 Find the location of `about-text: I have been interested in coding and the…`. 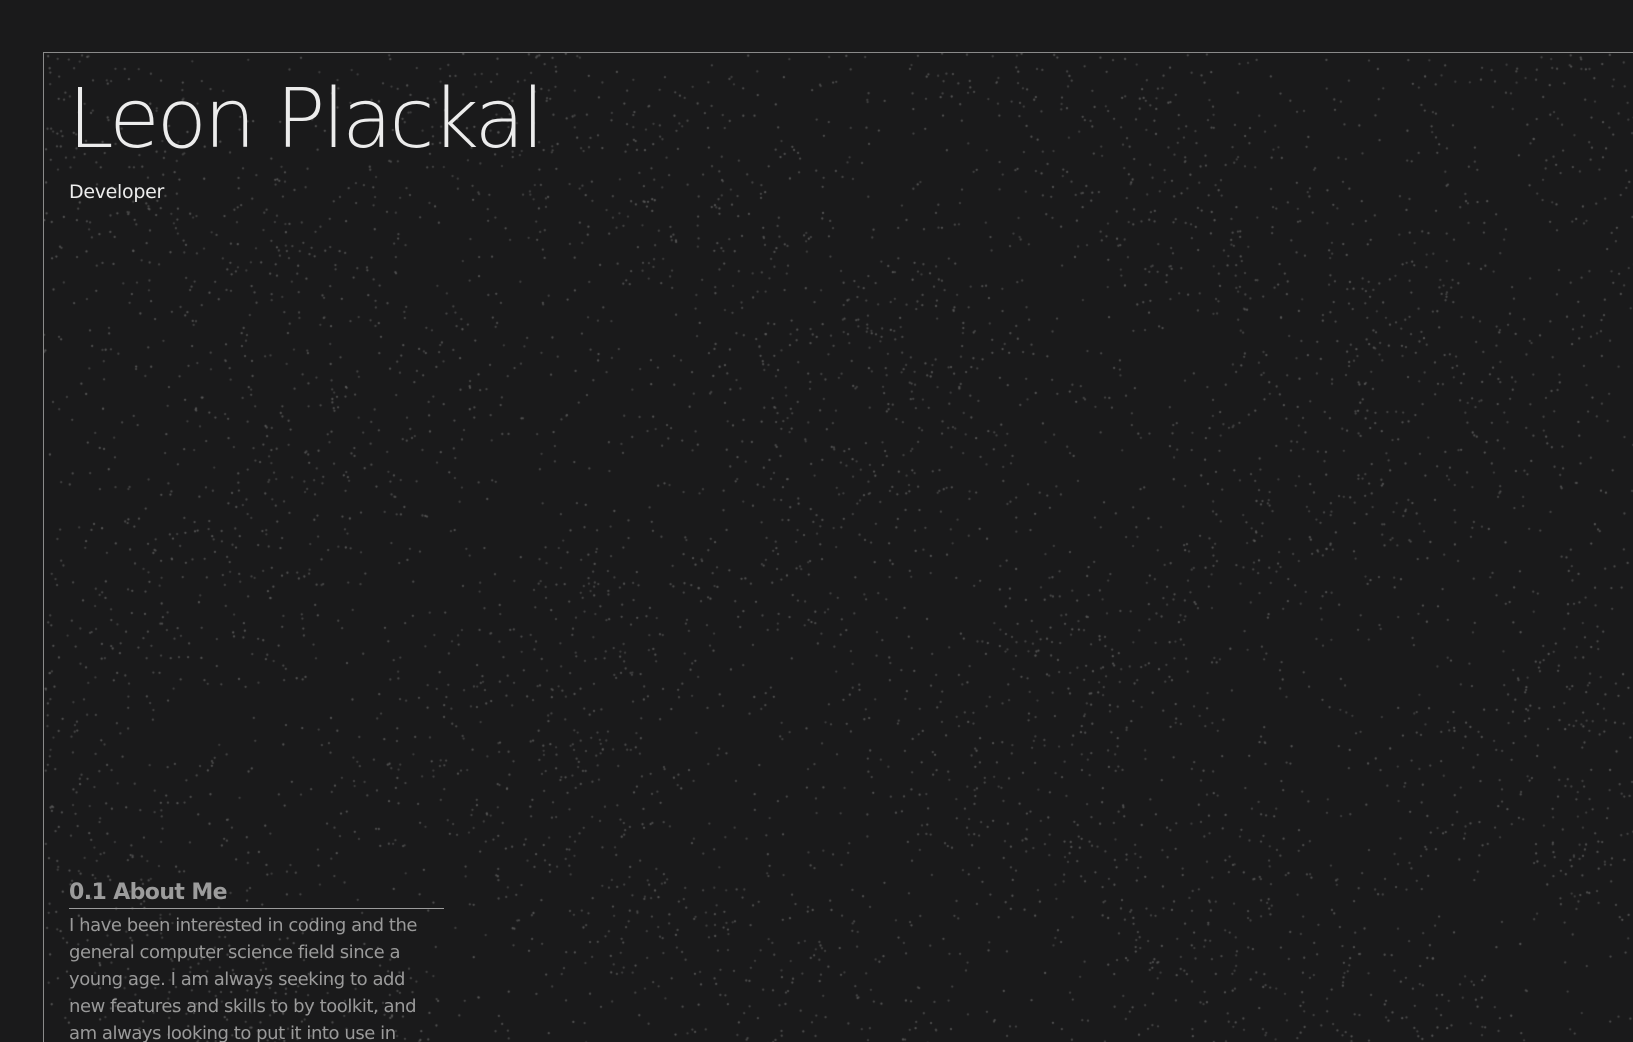

about-text: I have been interested in coding and the… is located at coordinates (243, 978).